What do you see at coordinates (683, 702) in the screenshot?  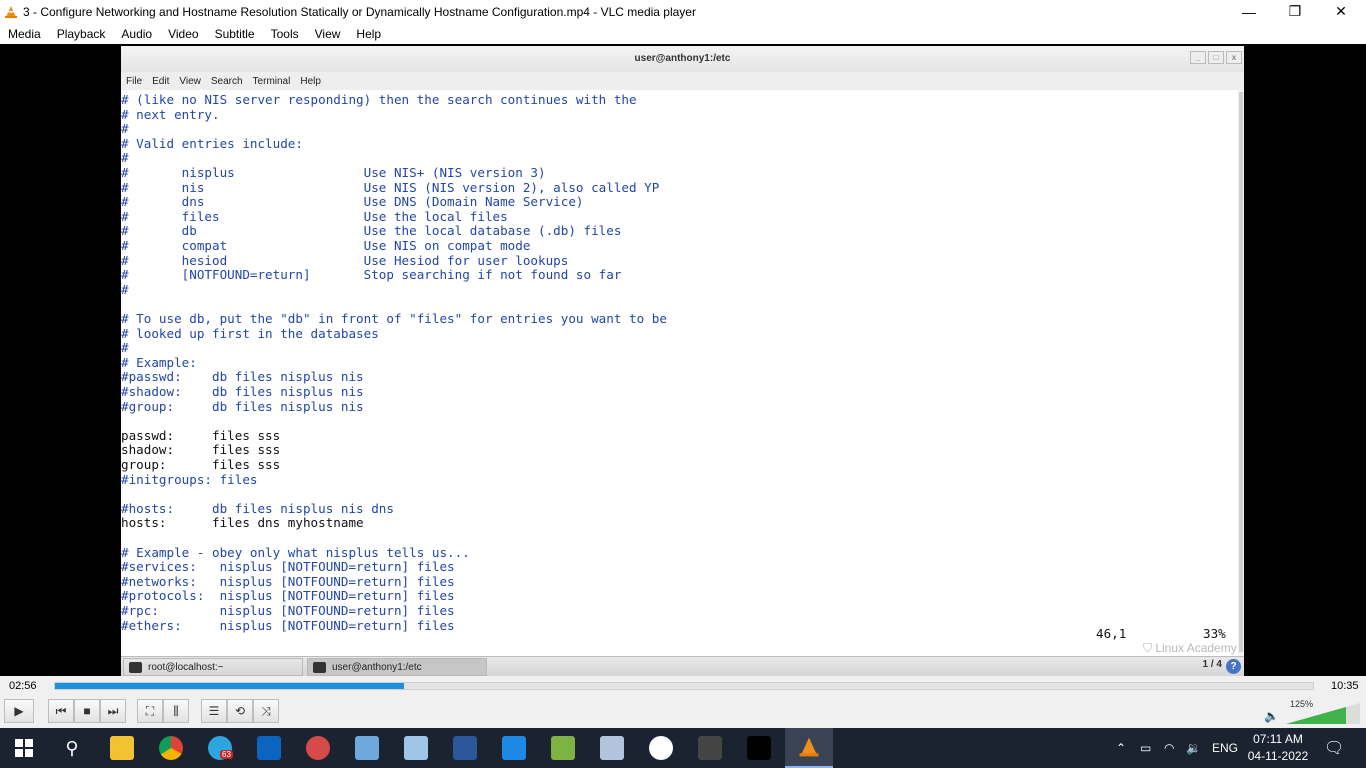 I see `player-controls: 02:56 10:35 ▶ ⏮ ■ ⏭ ⛶ ⫼ ☰ ⟲ ⤨ 🔈 125%` at bounding box center [683, 702].